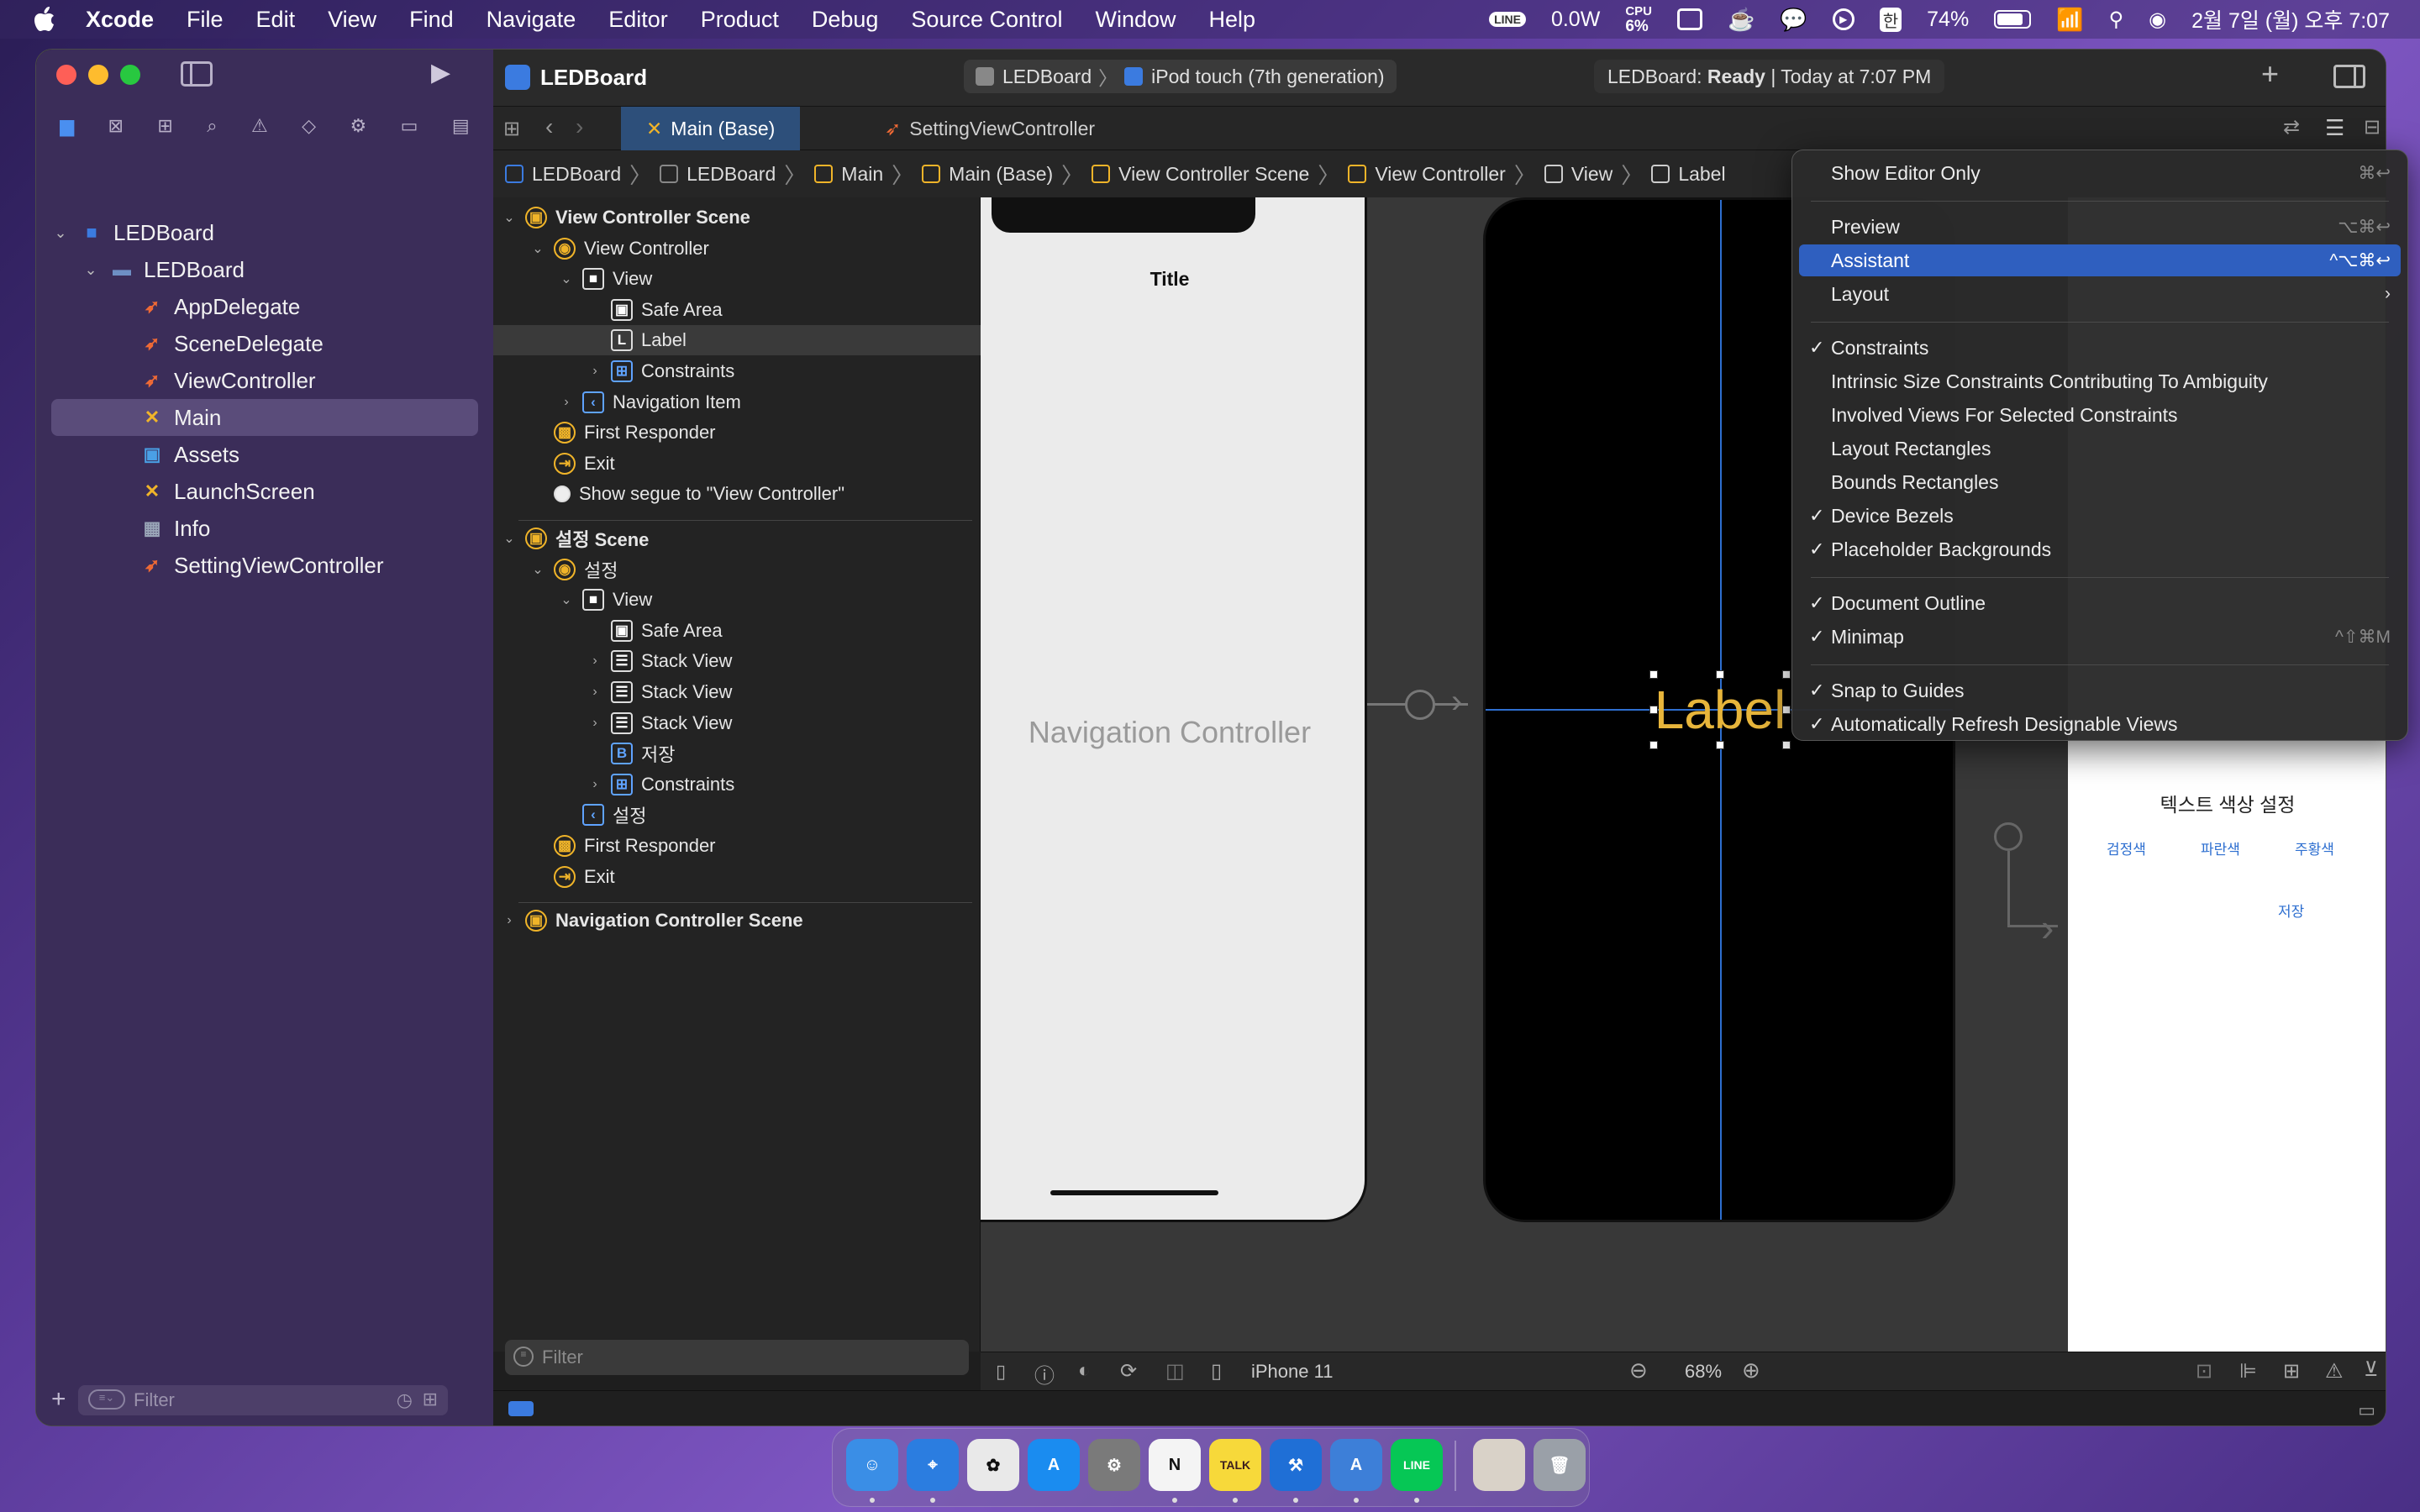  I want to click on sidebar-toggle-icon, so click(197, 74).